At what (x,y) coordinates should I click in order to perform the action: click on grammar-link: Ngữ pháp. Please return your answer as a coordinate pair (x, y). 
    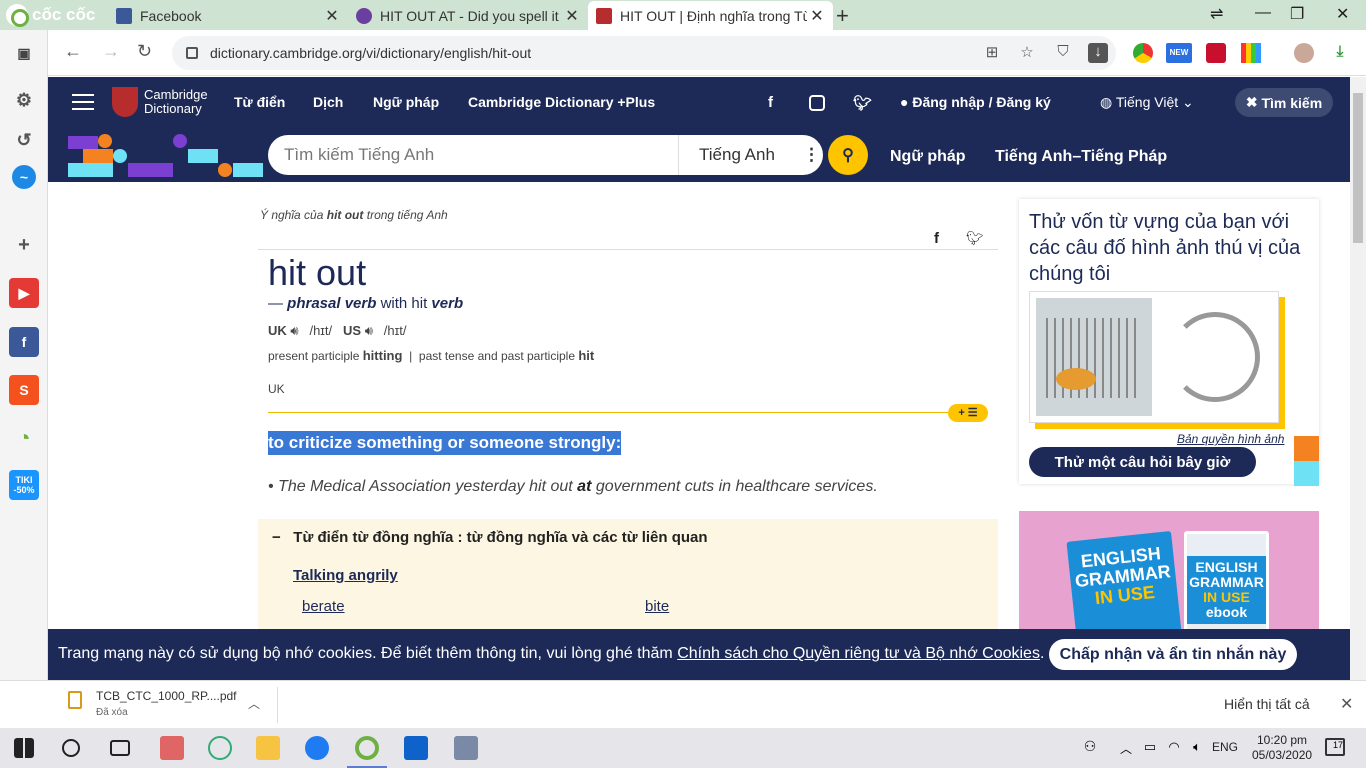
    Looking at the image, I should click on (928, 157).